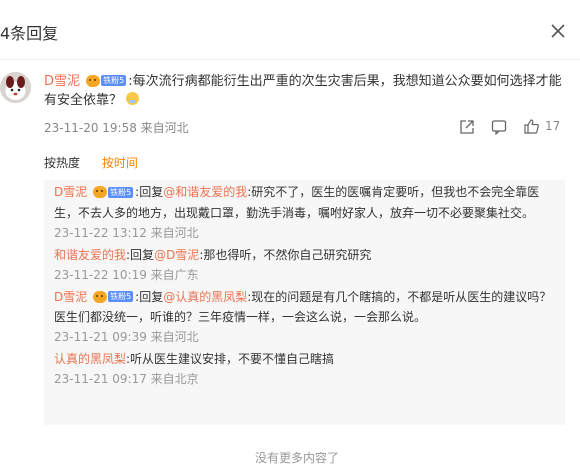 The width and height of the screenshot is (580, 466). I want to click on sort-by-time: 按时间, so click(120, 163).